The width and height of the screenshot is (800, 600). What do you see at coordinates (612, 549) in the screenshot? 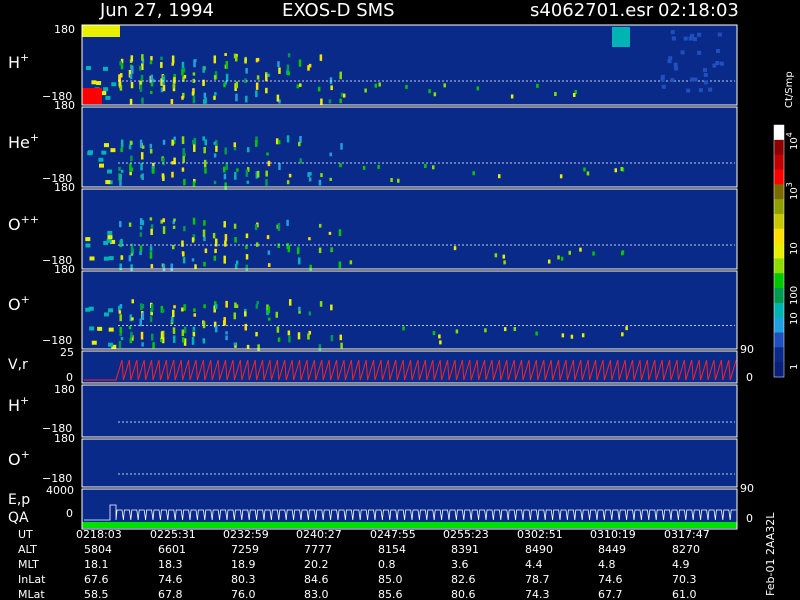
I see `ephemeris-cell: 8449` at bounding box center [612, 549].